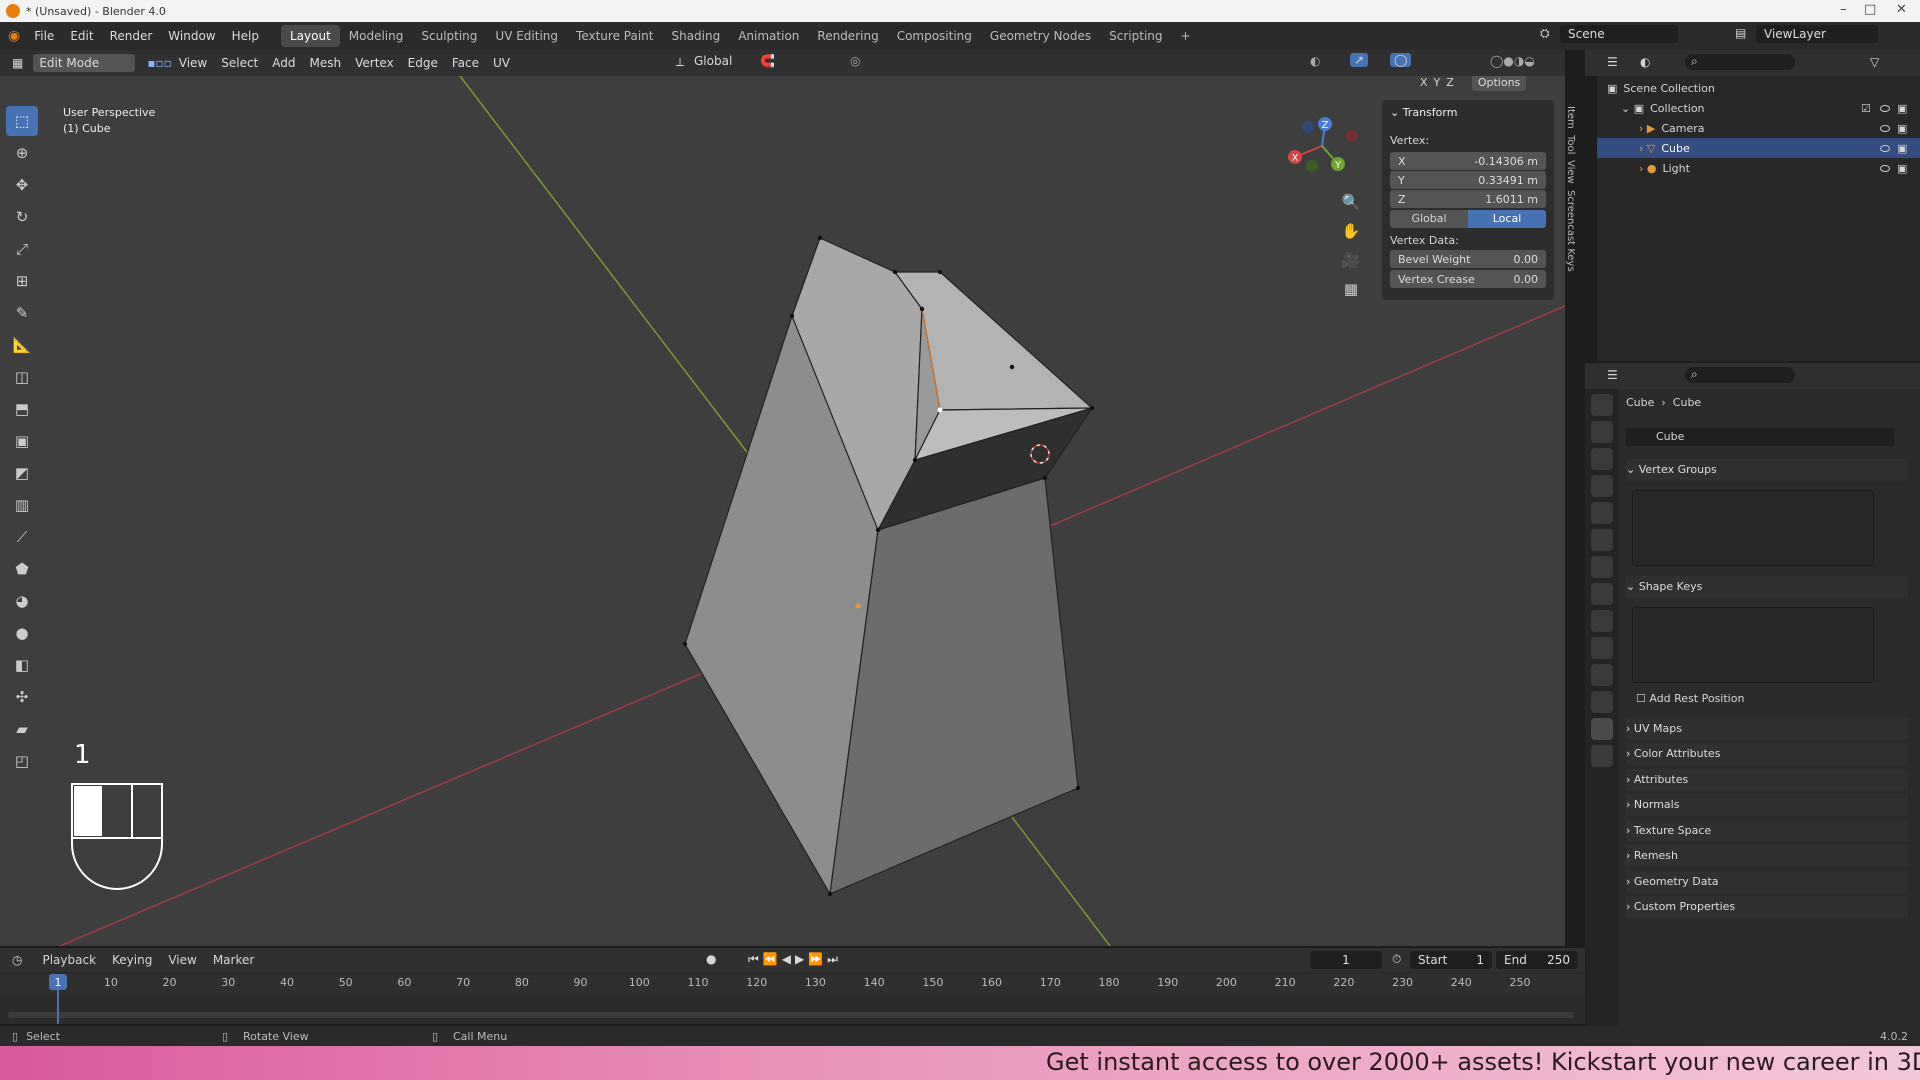  What do you see at coordinates (1468, 279) in the screenshot?
I see `vertex-crease-field: Vertex Crease 0.00` at bounding box center [1468, 279].